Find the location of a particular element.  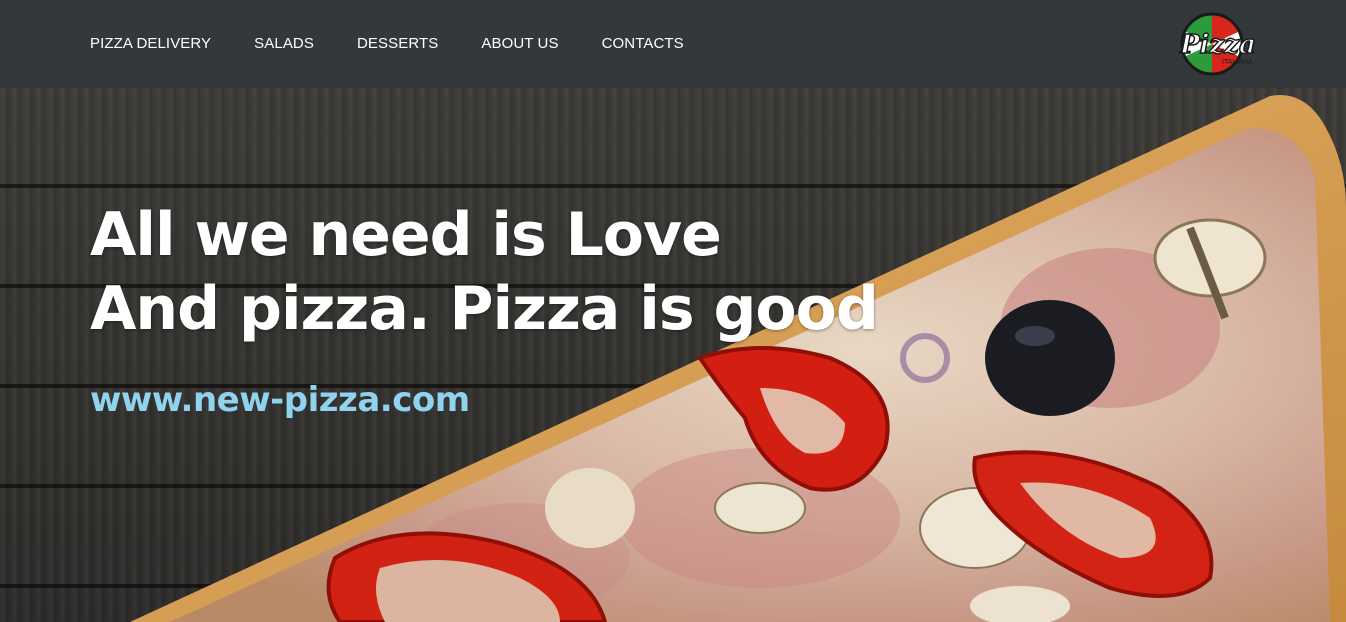

logo-emblem: Pizza ITALIANA is located at coordinates (1217, 44).